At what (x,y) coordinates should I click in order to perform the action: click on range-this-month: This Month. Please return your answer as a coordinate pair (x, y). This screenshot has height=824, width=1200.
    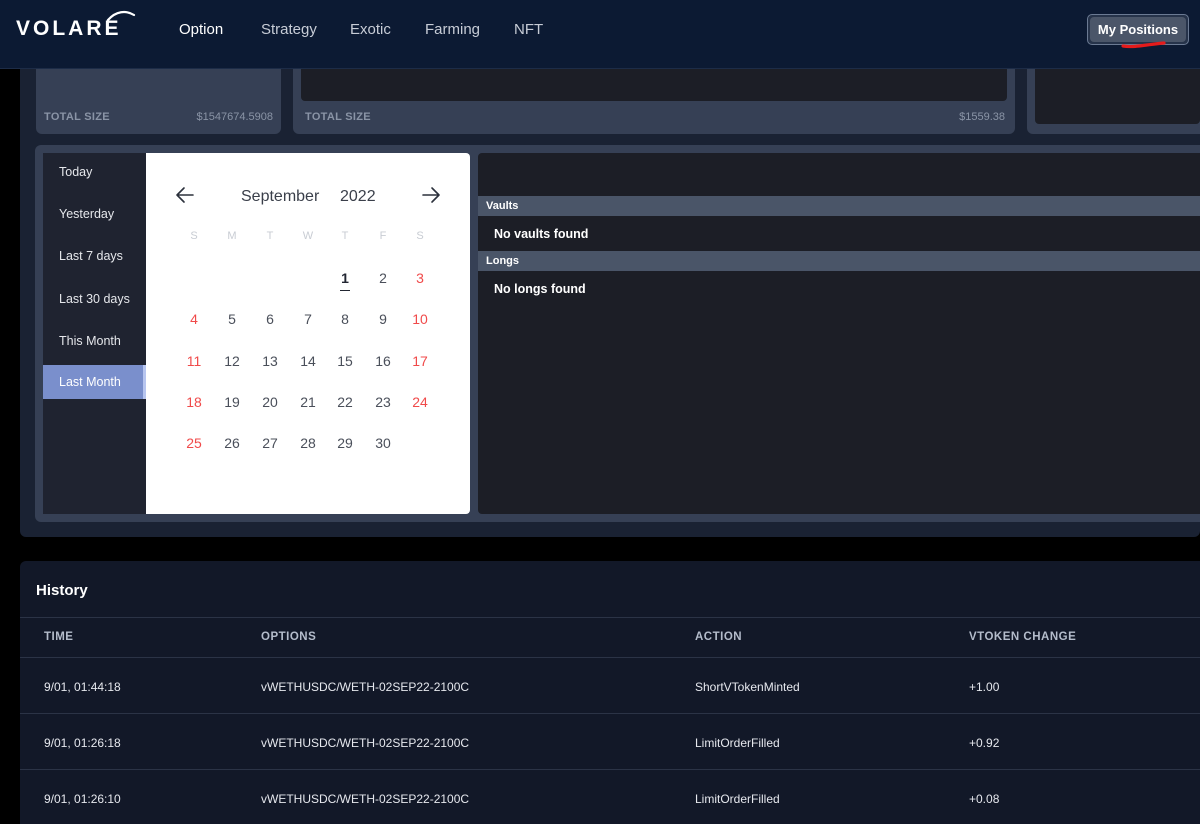
    Looking at the image, I should click on (94, 341).